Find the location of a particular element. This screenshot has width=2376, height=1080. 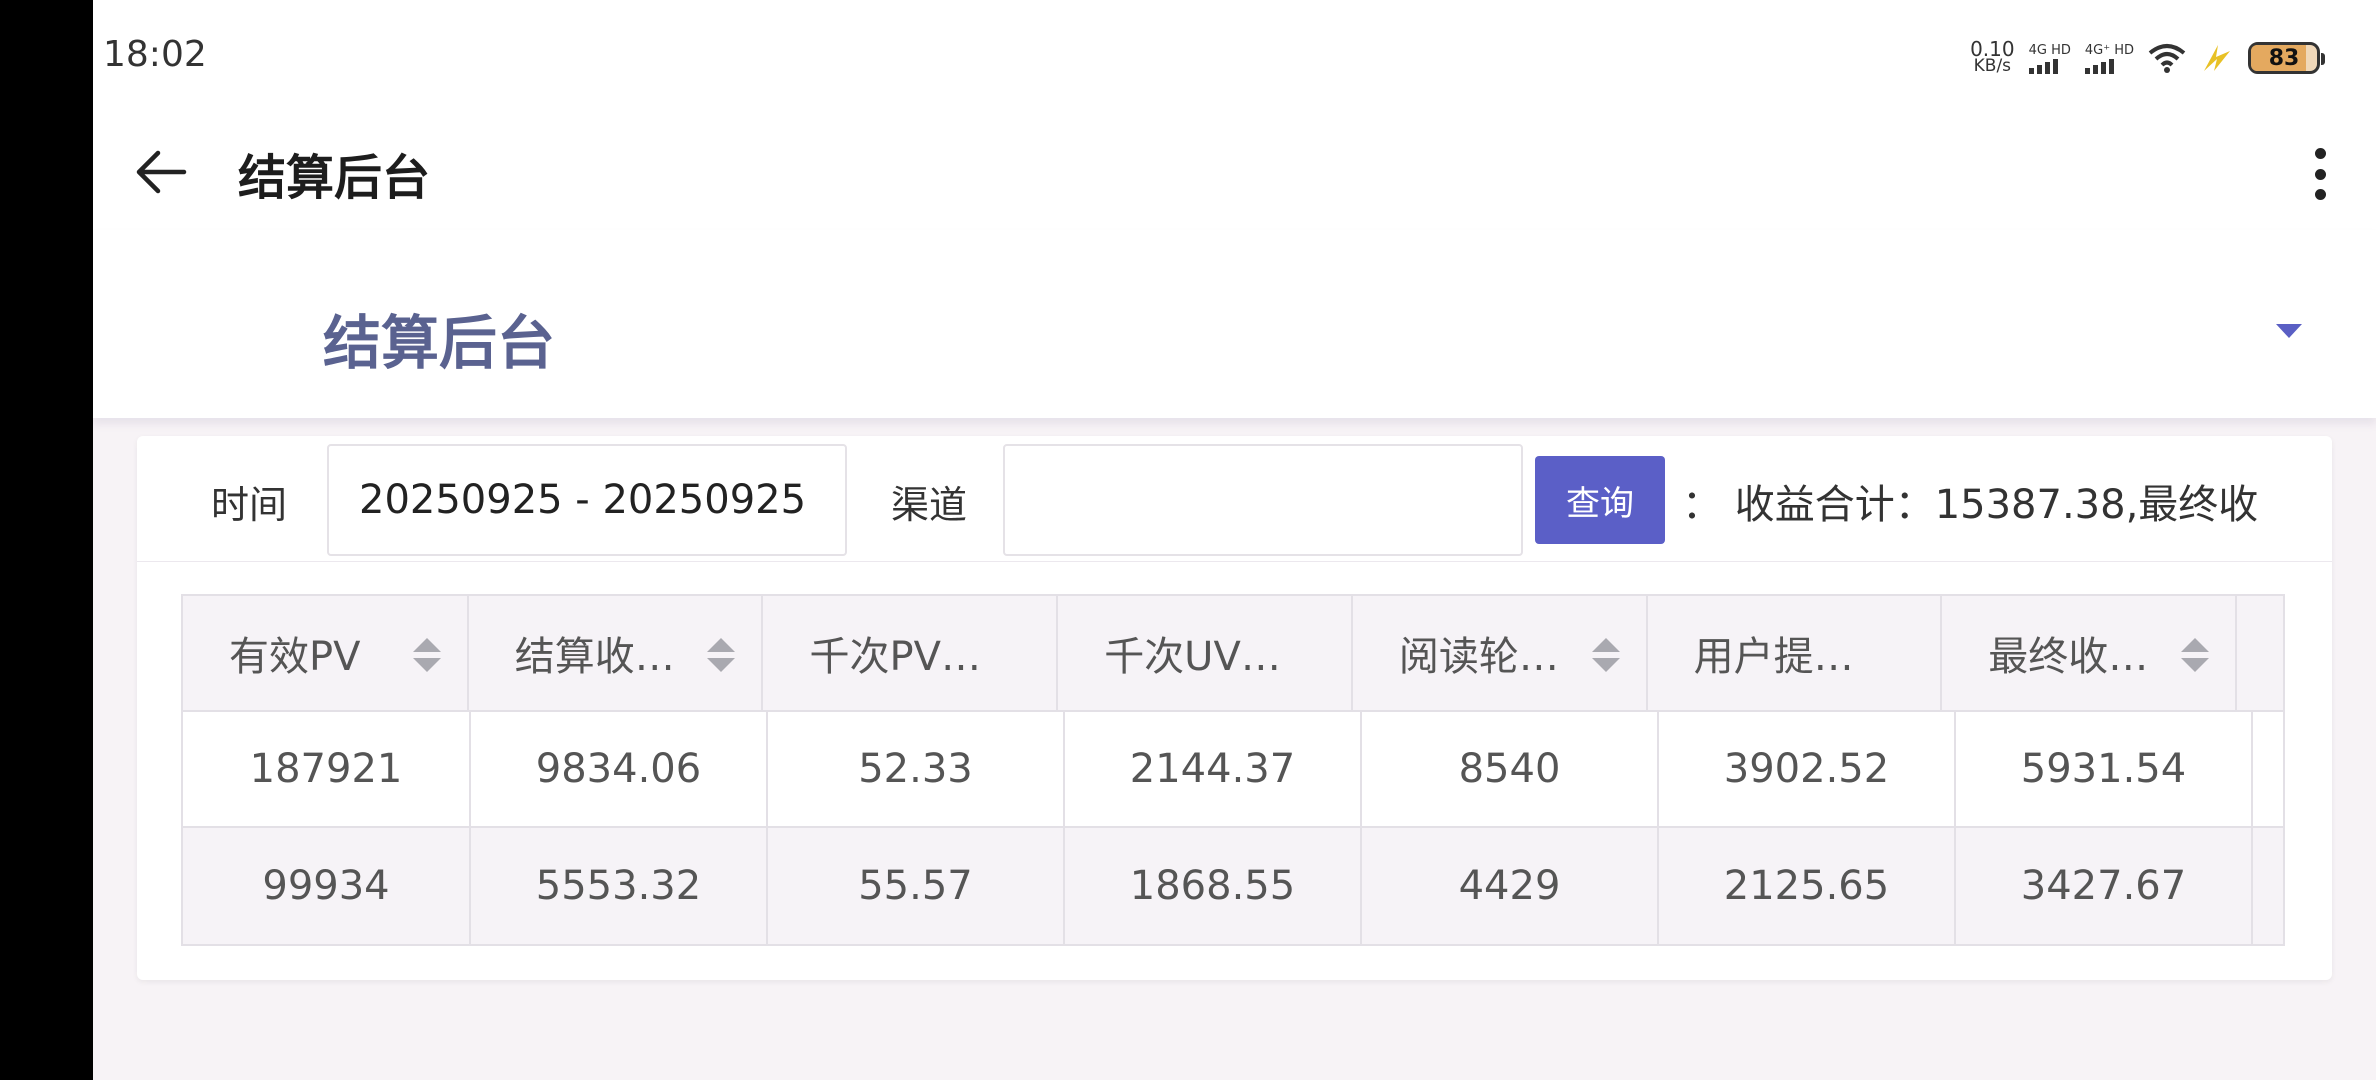

status-icons: 0.10 KB/s 4G HD 4G⁺ HD 83 is located at coordinates (2147, 58).